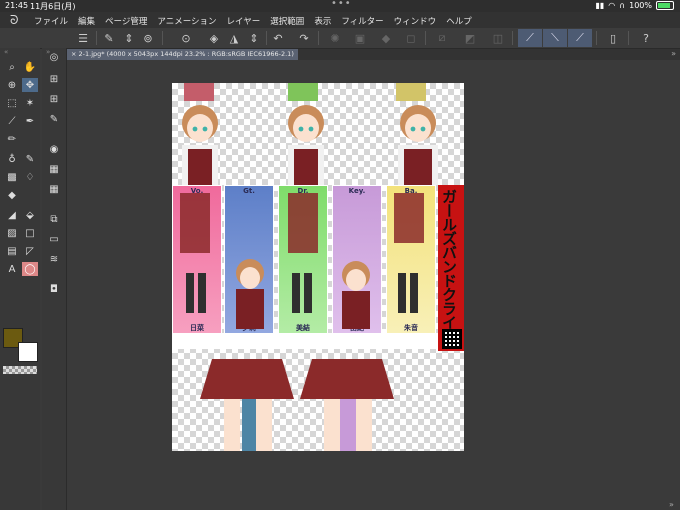 This screenshot has height=510, width=680. Describe the element at coordinates (20, 370) in the screenshot. I see `transparent-color` at that location.